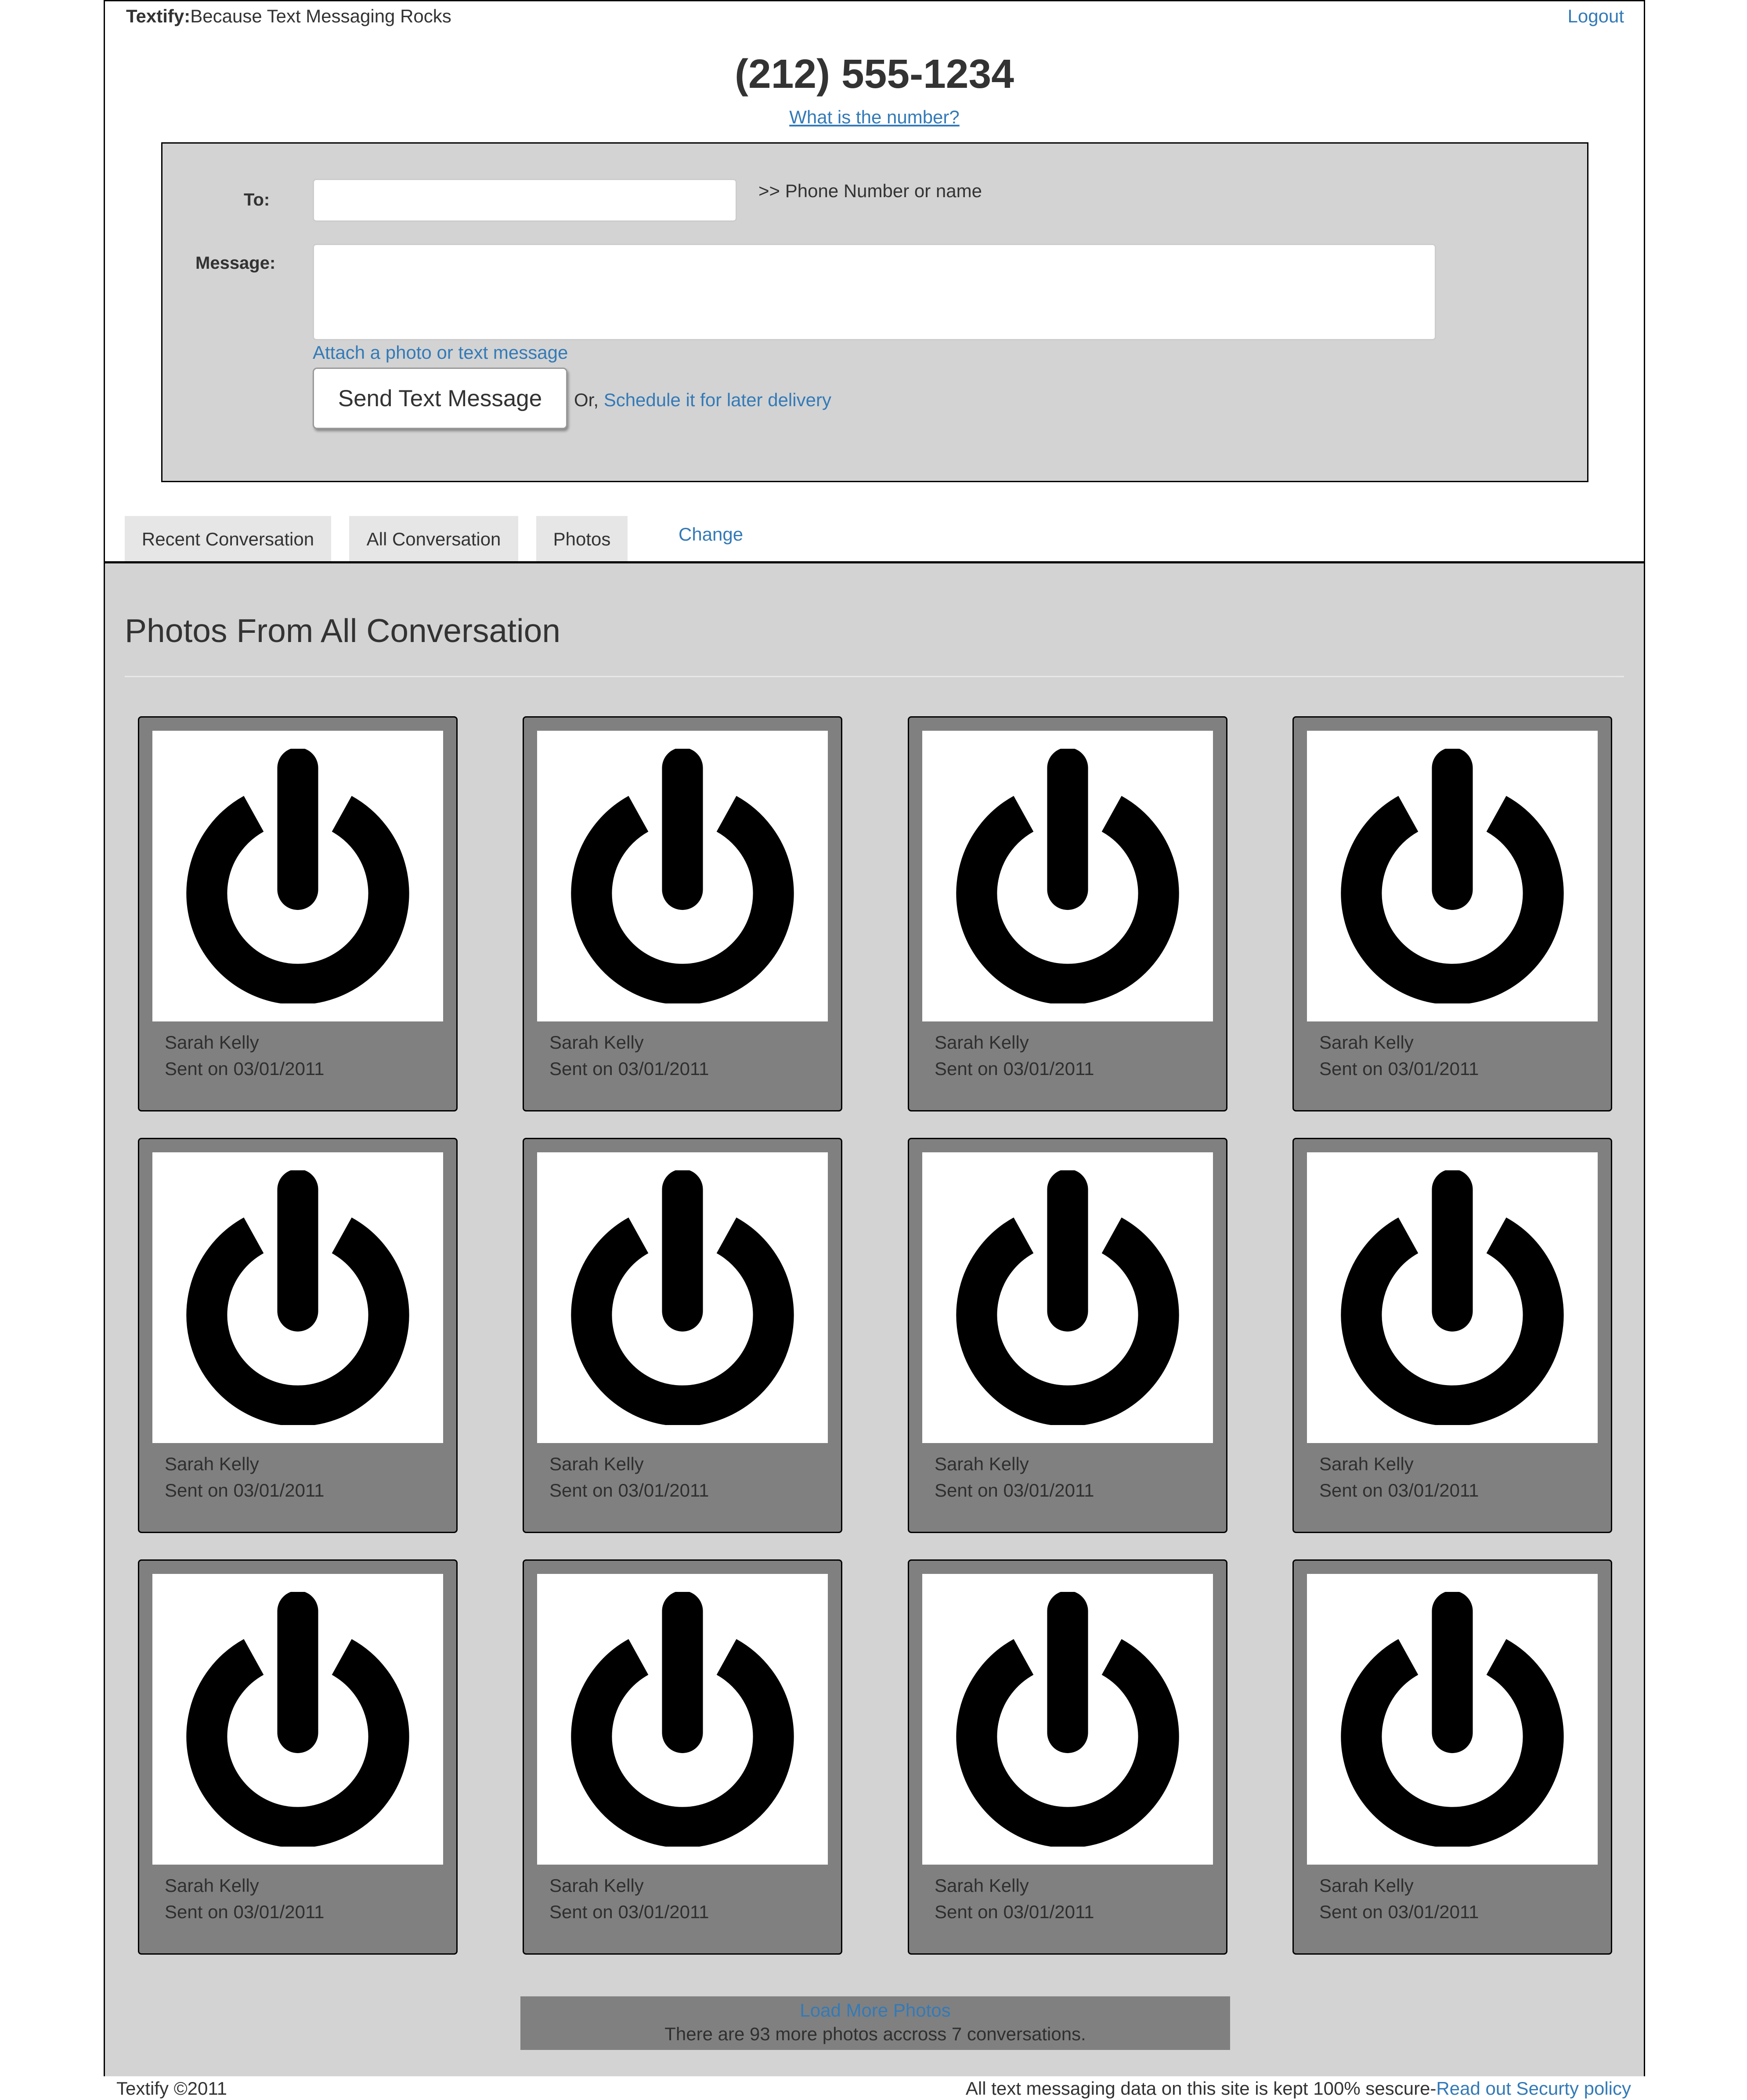 The width and height of the screenshot is (1747, 2100). What do you see at coordinates (171, 2088) in the screenshot?
I see `footer-copyright: Textify ©2011` at bounding box center [171, 2088].